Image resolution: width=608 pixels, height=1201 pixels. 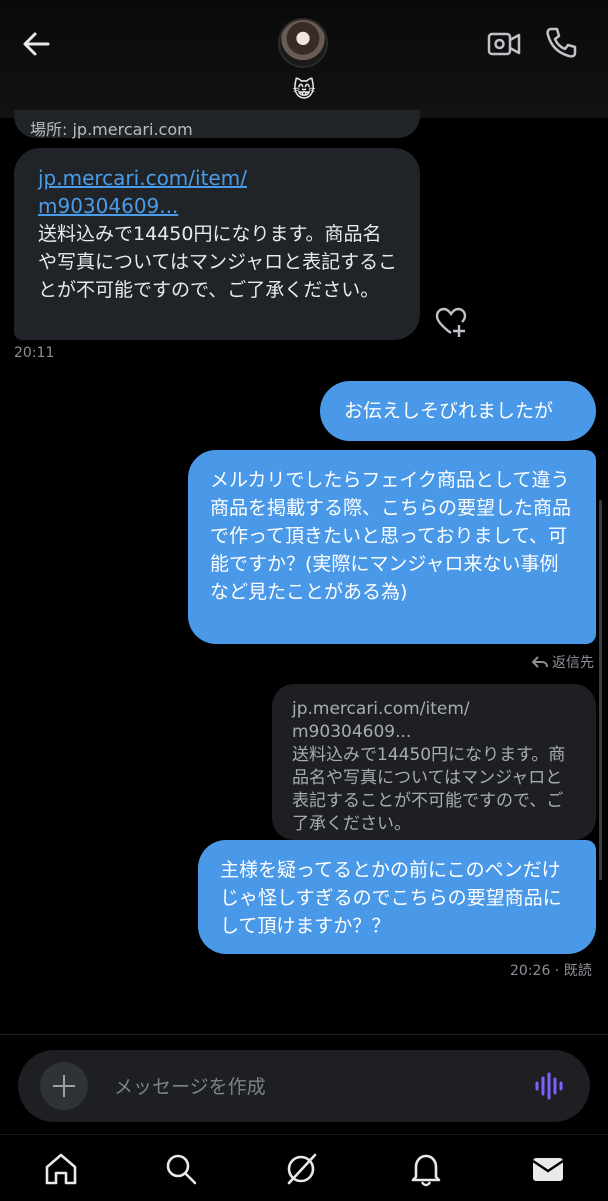 I want to click on message-input: メッセージを作成, so click(x=190, y=1085).